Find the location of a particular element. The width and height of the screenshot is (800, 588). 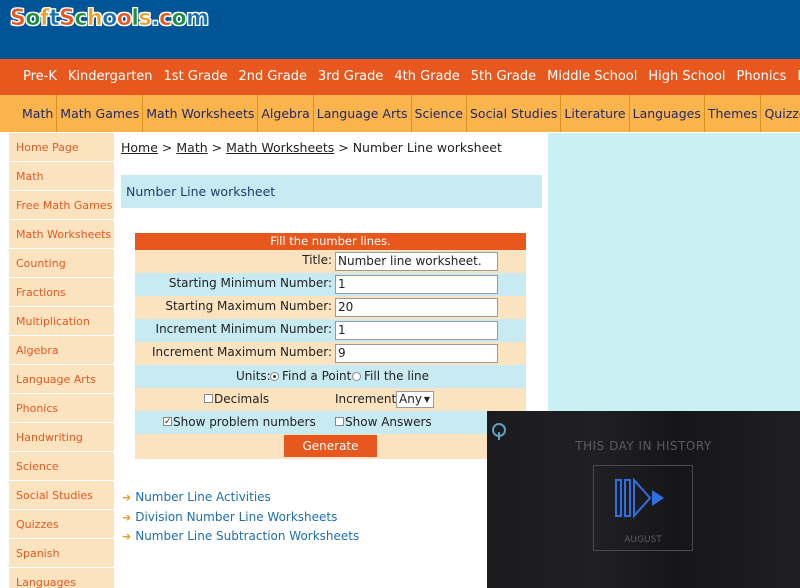

show-answers-checkbox is located at coordinates (339, 421).